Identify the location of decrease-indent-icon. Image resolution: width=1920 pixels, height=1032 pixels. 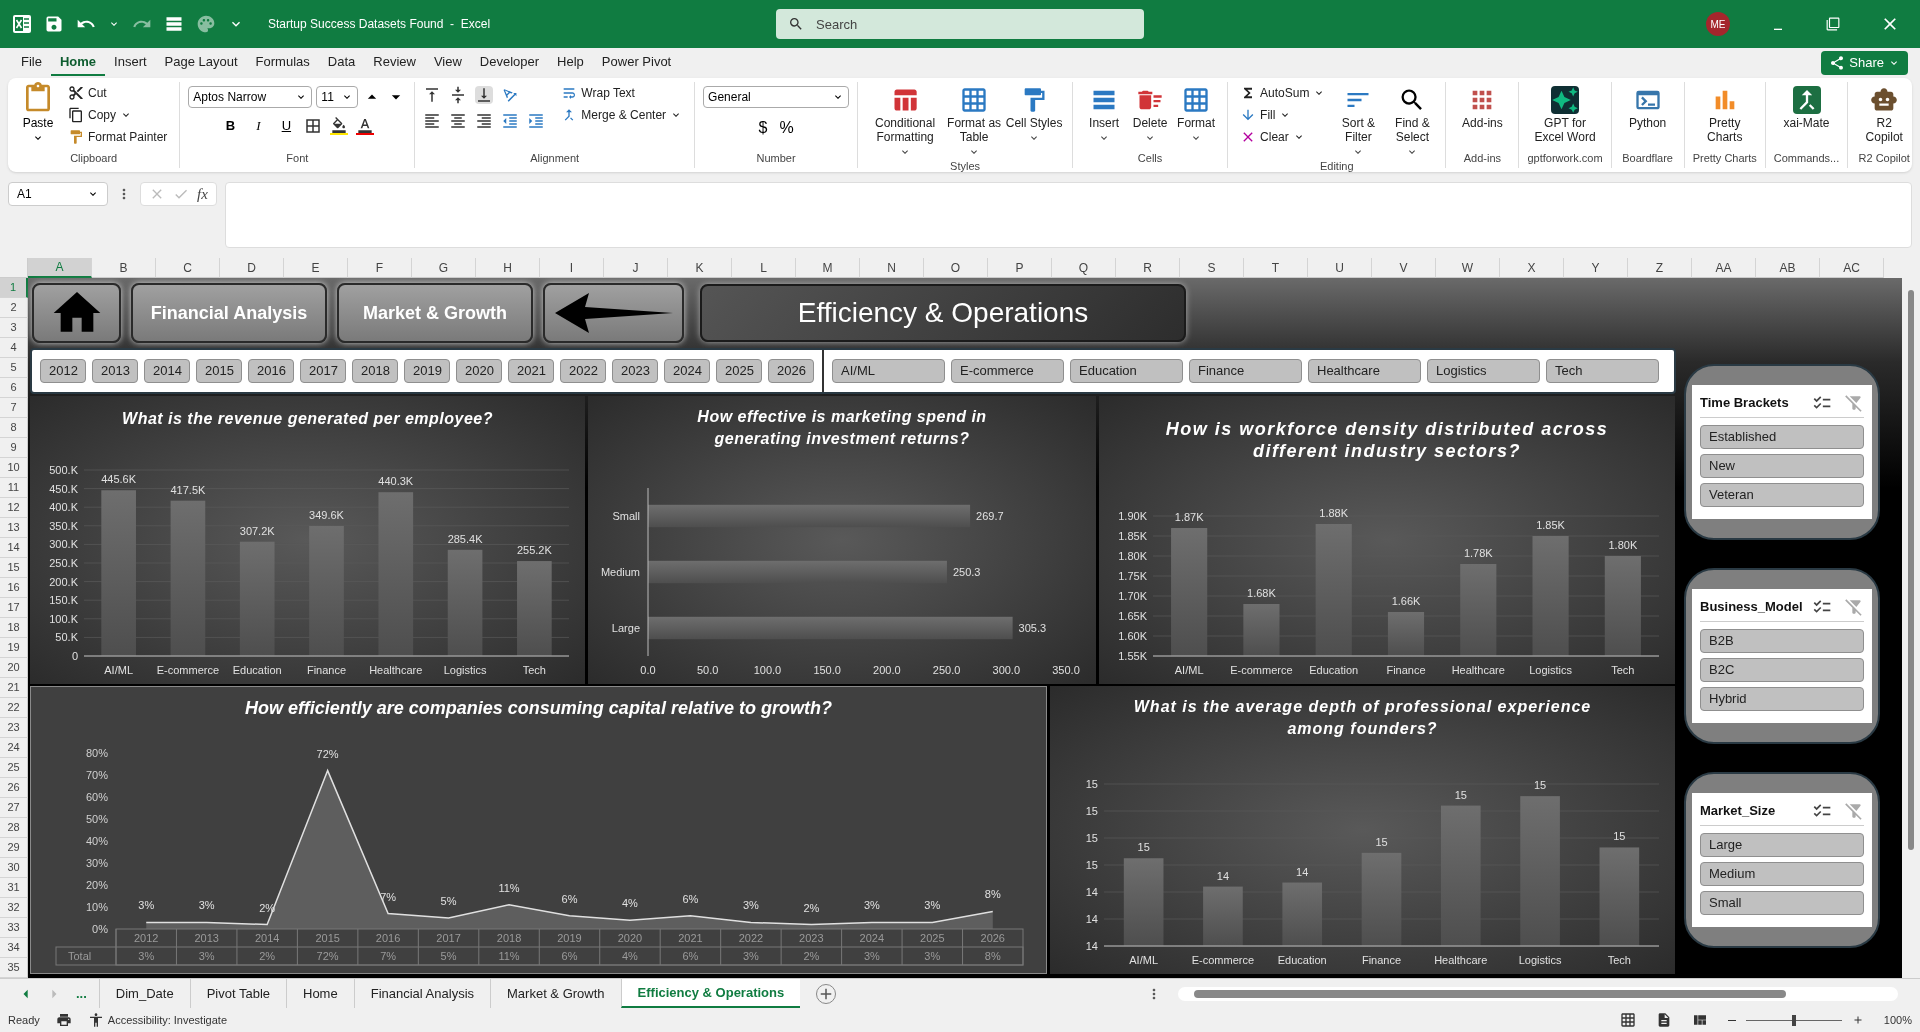
(510, 121).